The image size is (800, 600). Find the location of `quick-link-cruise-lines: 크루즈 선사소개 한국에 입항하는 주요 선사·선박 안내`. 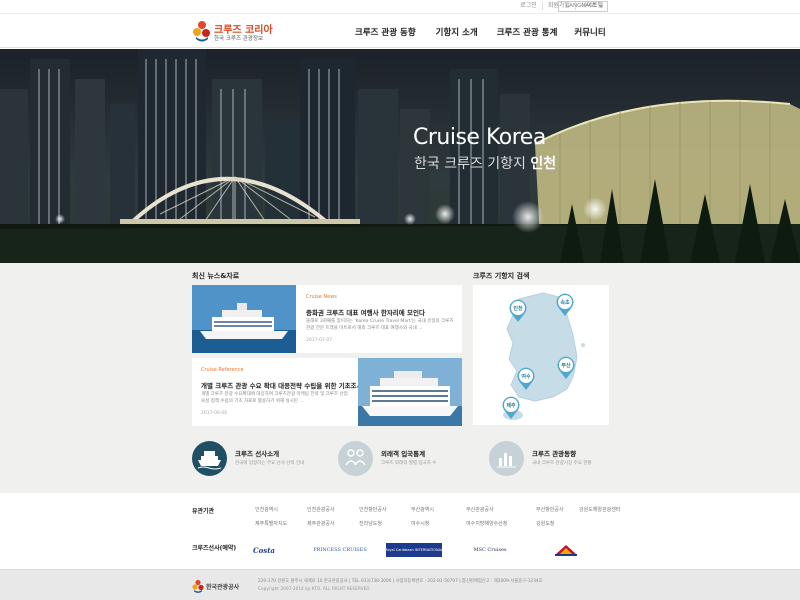

quick-link-cruise-lines: 크루즈 선사소개 한국에 입항하는 주요 선사·선박 안내 is located at coordinates (262, 459).